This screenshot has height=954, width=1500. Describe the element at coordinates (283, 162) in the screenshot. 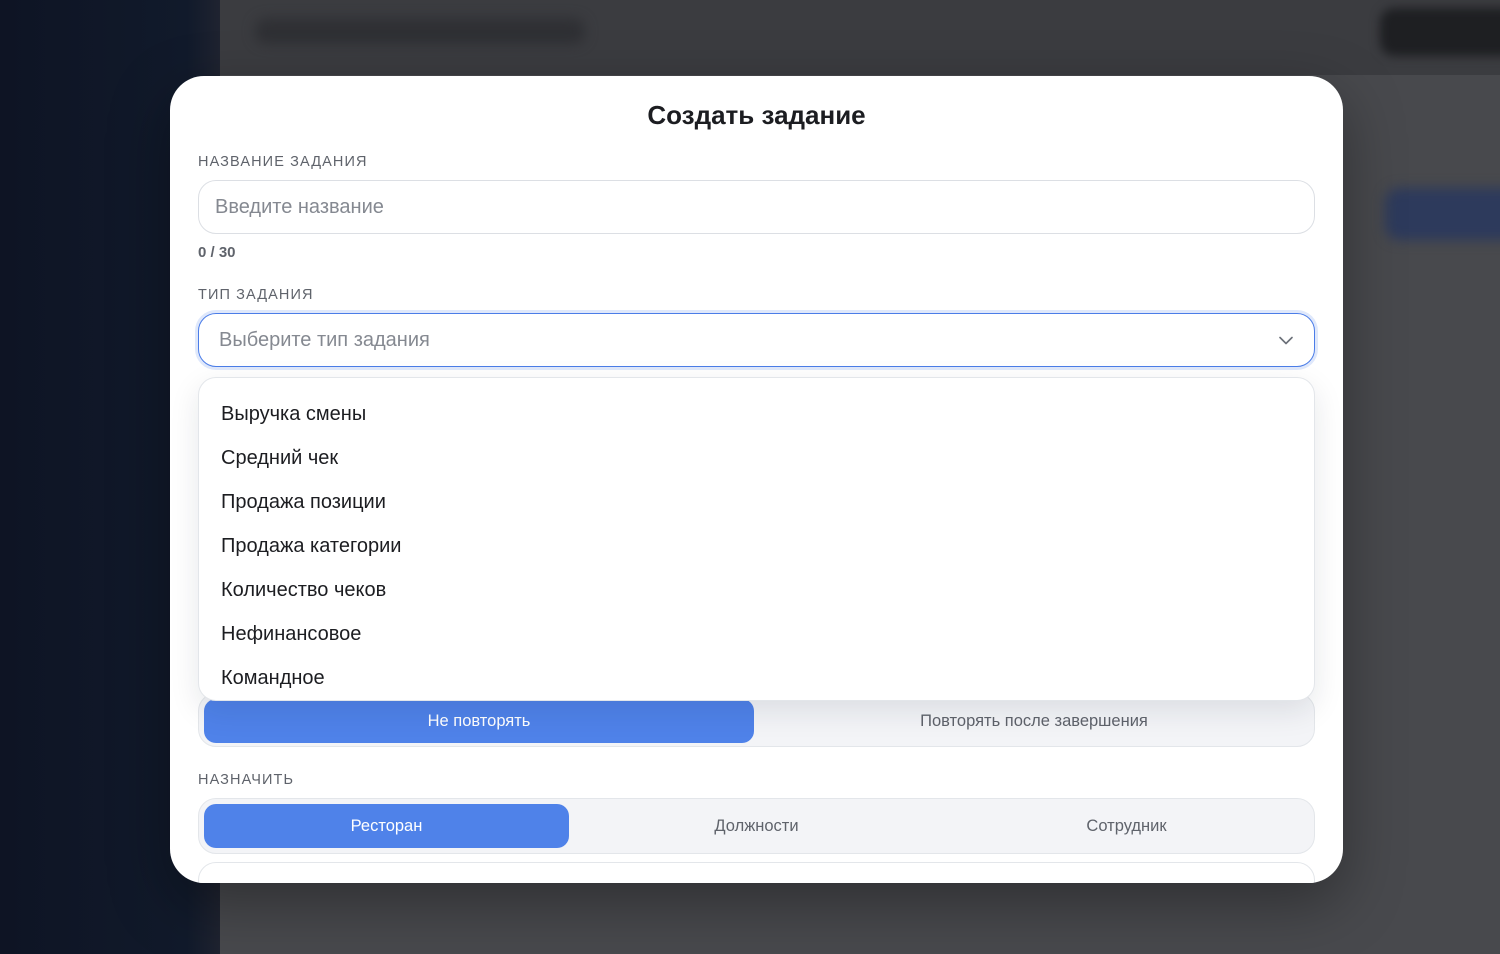

I see `task-name-label: НАЗВАНИЕ ЗАДАНИЯ` at that location.